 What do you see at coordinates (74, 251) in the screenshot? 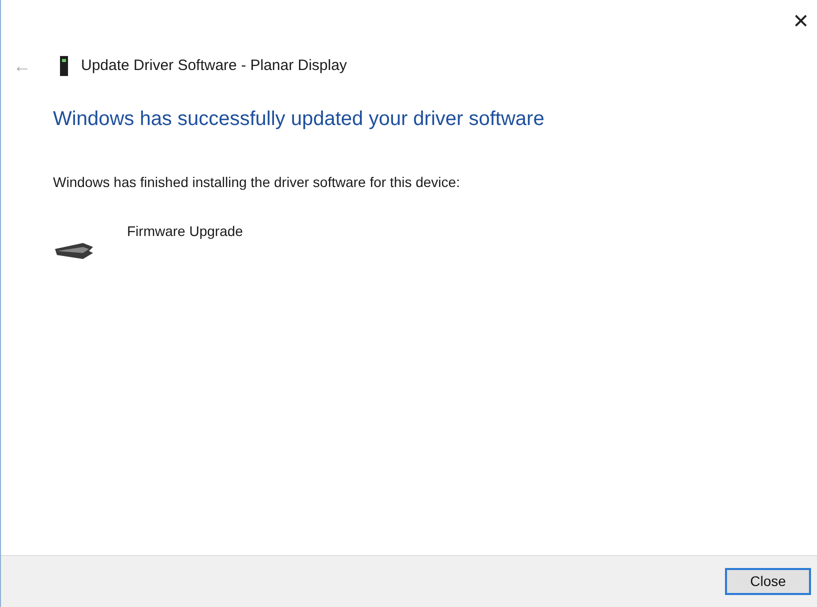
I see `device-icon` at bounding box center [74, 251].